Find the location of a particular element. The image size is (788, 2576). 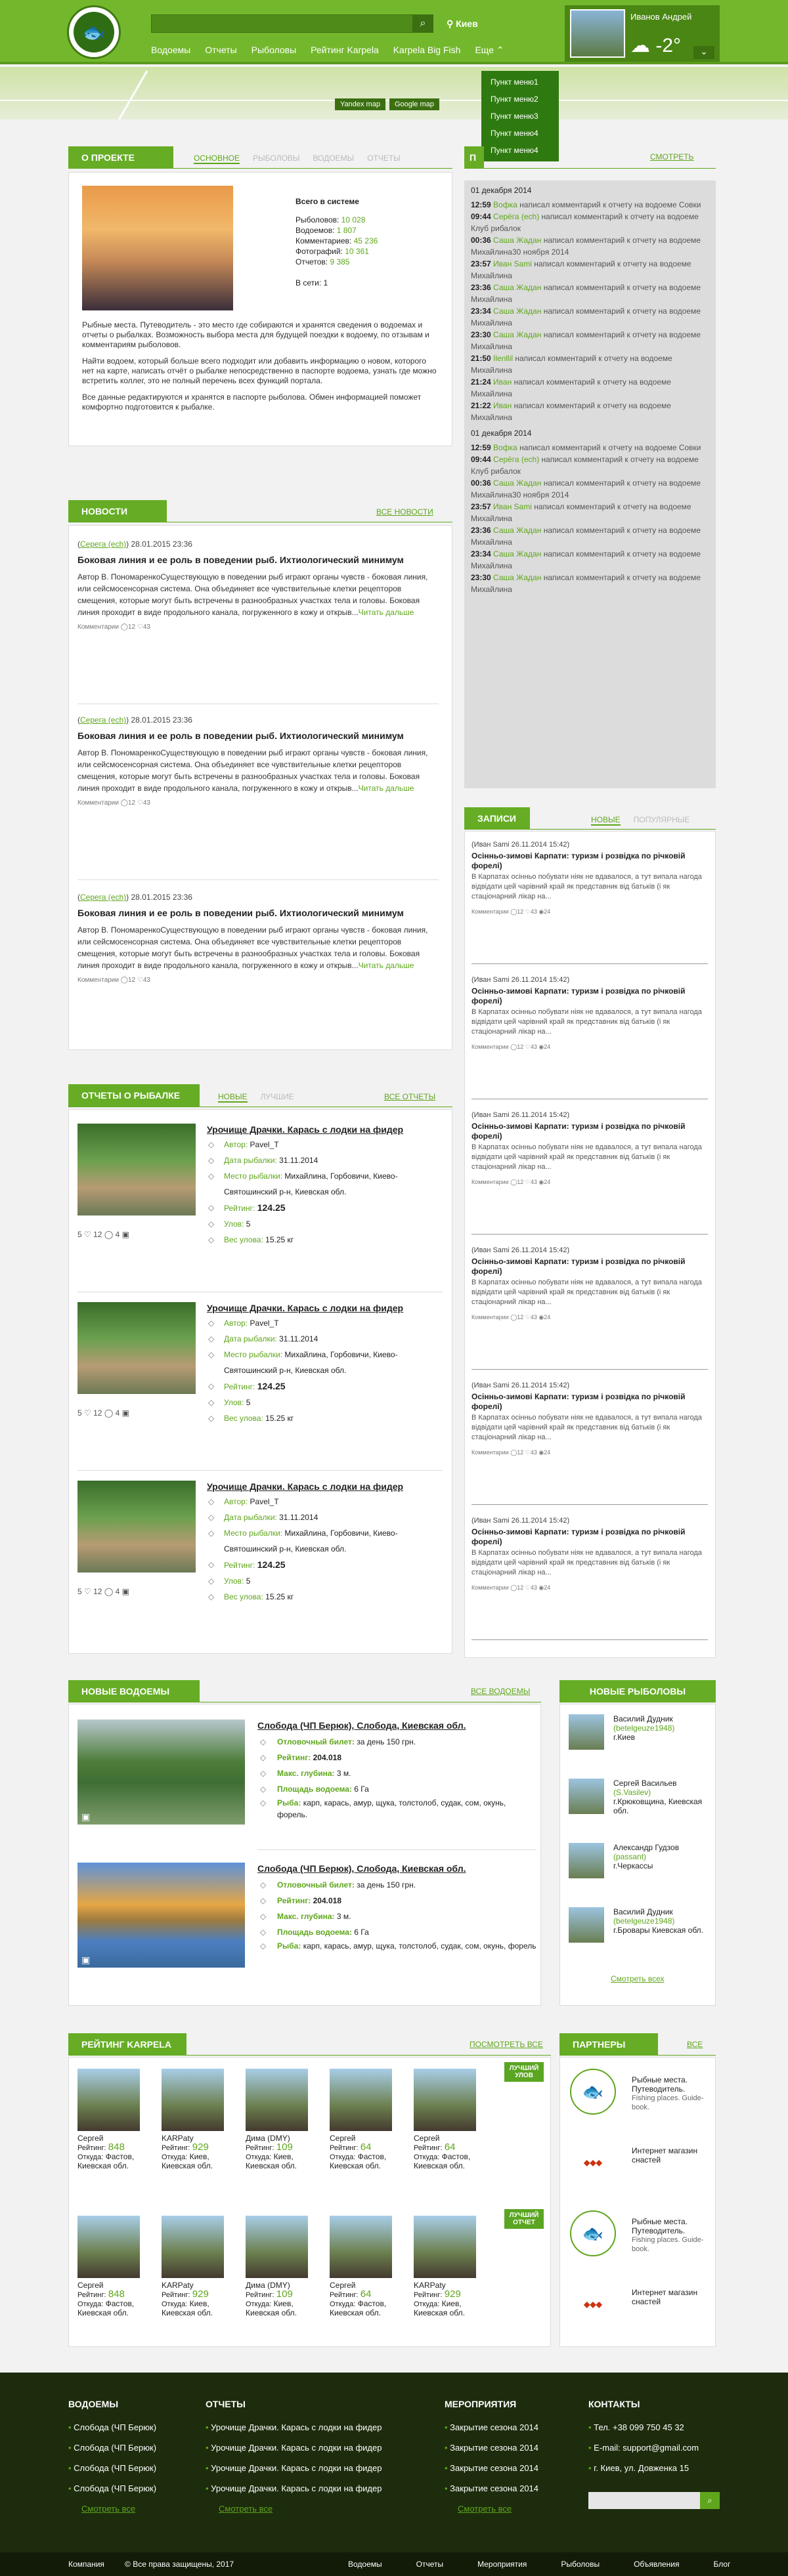

nav-item: Отчеты is located at coordinates (220, 50).